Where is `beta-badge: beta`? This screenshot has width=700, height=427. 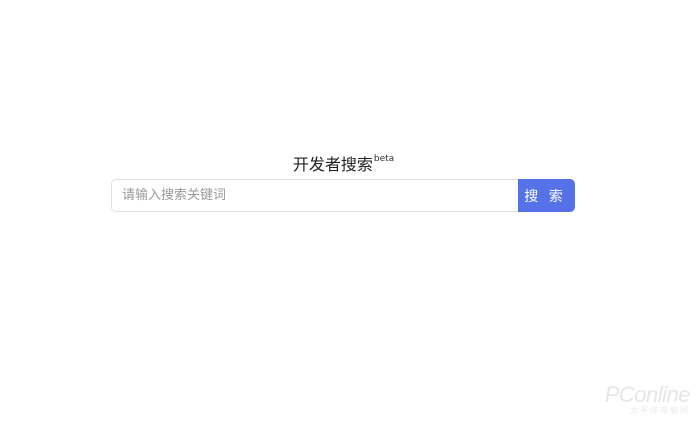 beta-badge: beta is located at coordinates (384, 159).